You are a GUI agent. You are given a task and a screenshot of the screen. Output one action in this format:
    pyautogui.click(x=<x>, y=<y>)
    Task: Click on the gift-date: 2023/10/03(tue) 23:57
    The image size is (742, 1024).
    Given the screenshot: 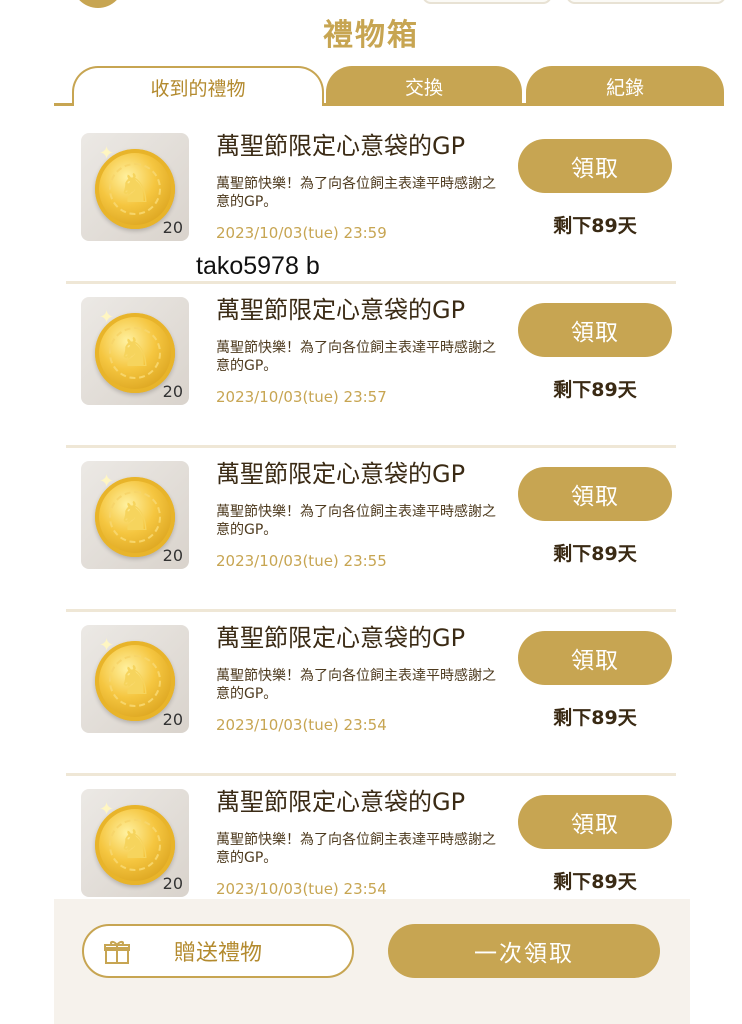 What is the action you would take?
    pyautogui.click(x=301, y=397)
    